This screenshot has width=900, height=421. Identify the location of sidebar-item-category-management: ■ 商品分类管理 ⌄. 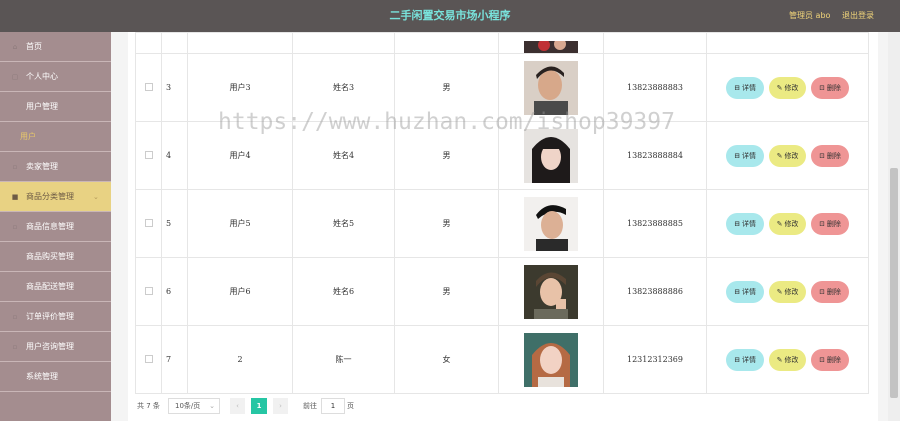
(55, 197).